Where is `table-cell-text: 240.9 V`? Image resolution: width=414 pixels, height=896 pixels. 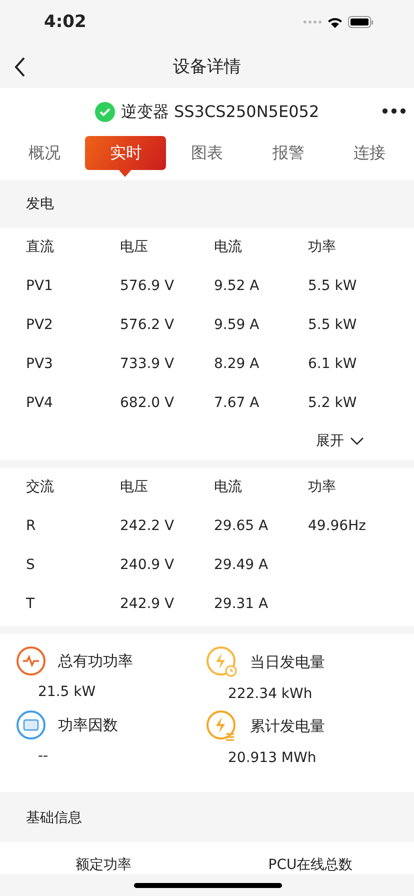
table-cell-text: 240.9 V is located at coordinates (148, 564).